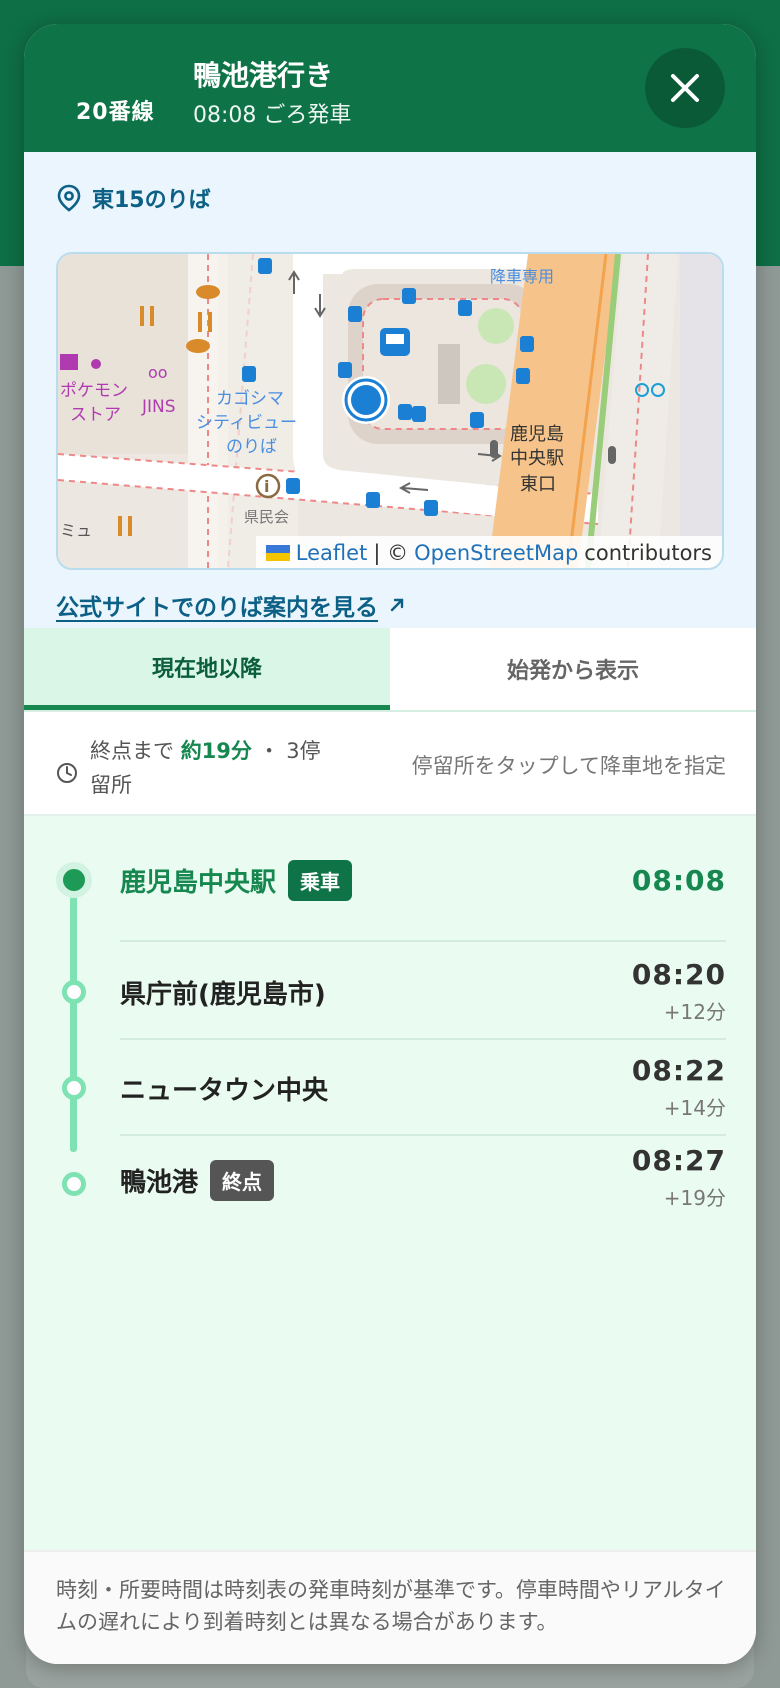 The image size is (780, 1688). What do you see at coordinates (159, 1183) in the screenshot?
I see `stop-name: 鴨池港` at bounding box center [159, 1183].